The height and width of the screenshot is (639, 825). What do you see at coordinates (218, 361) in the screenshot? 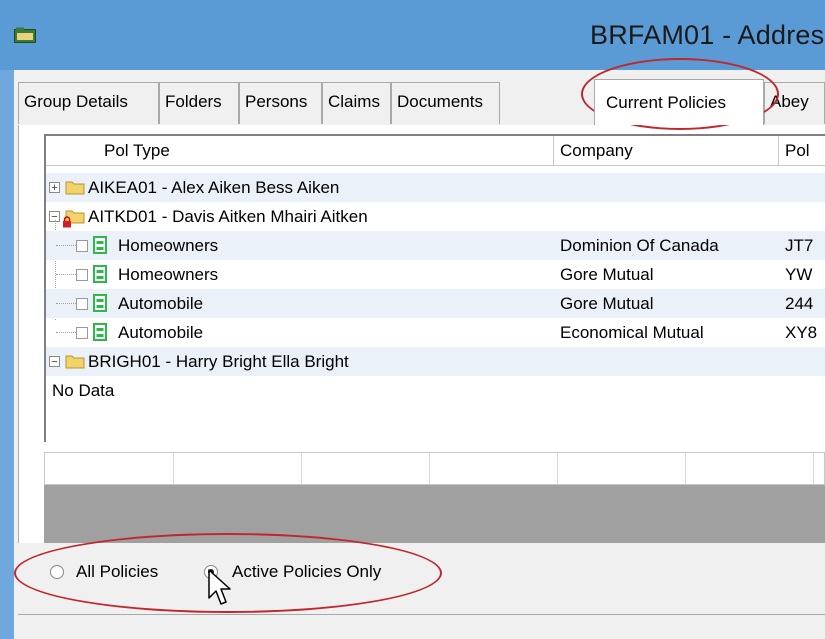
I see `group-label: BRIGH01 - Harry Bright Ella Bright` at bounding box center [218, 361].